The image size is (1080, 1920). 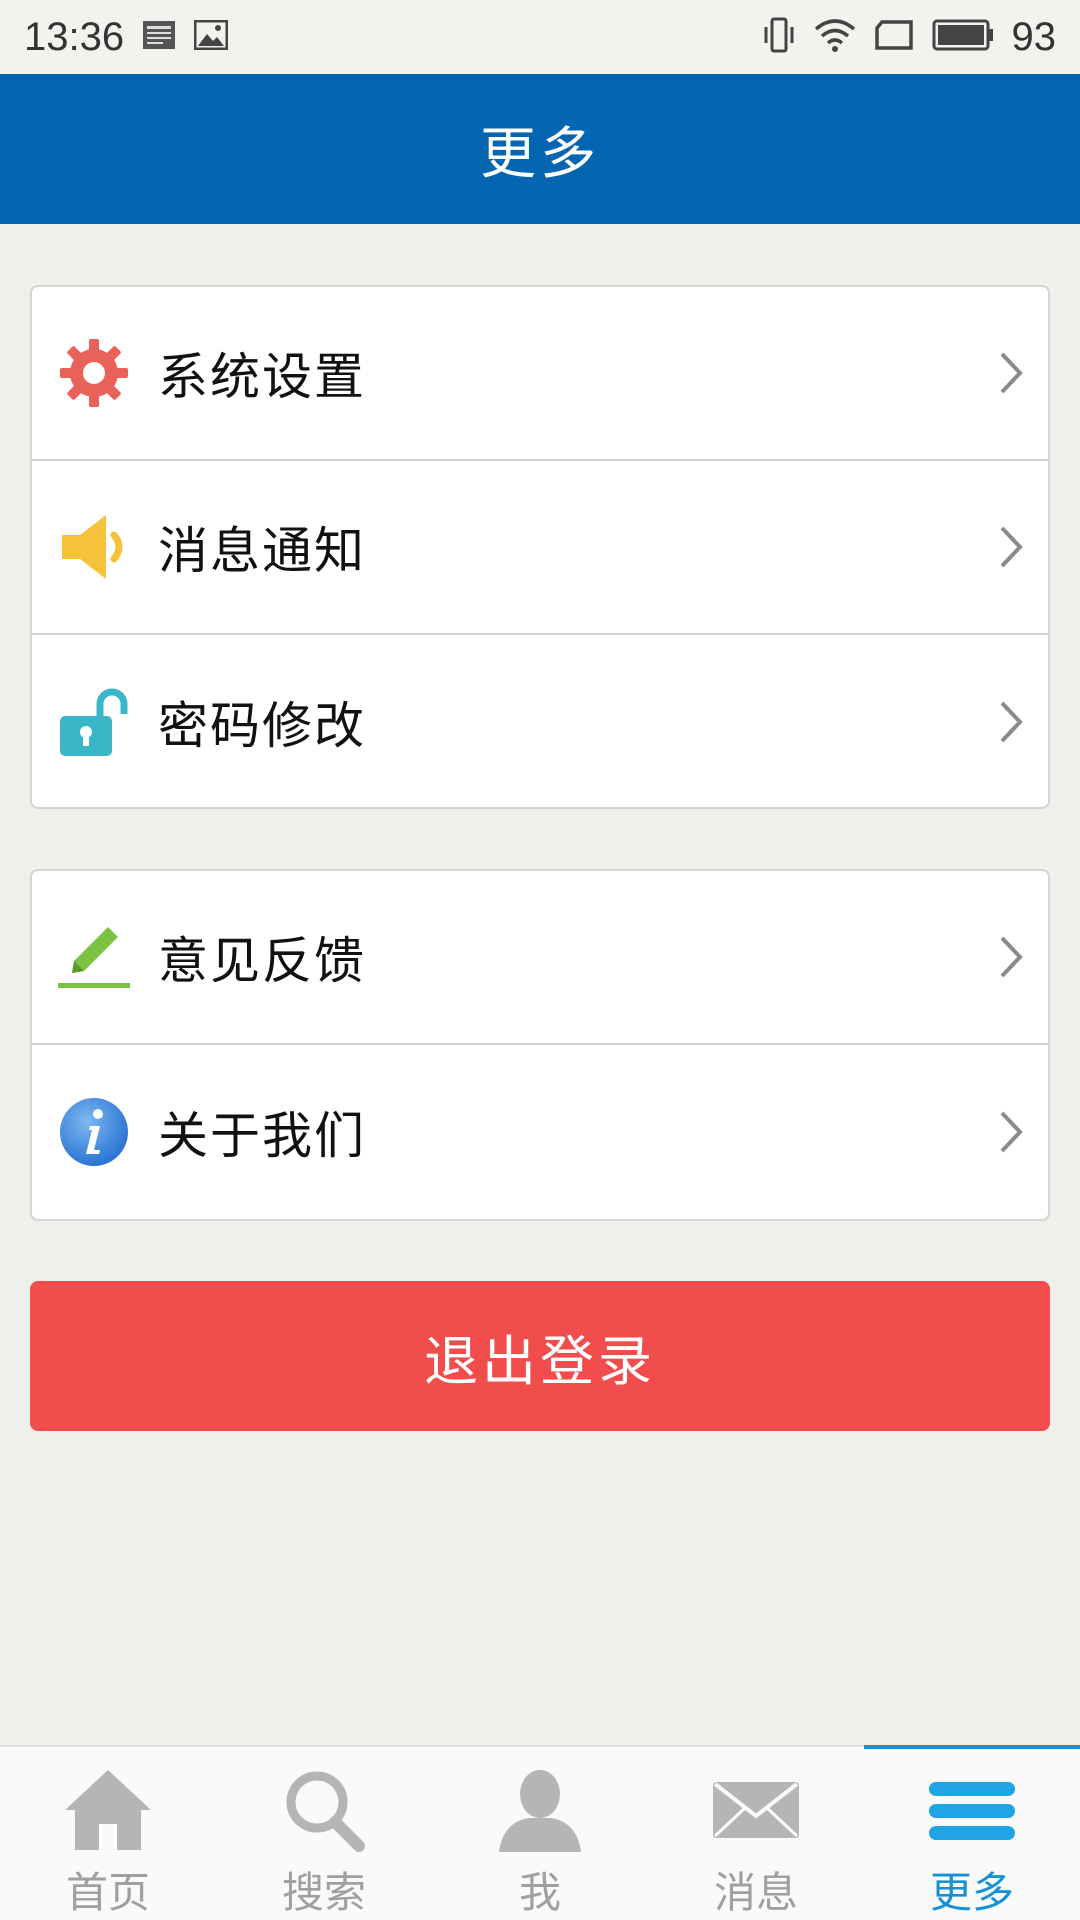 I want to click on menu-item-system-settings: 系统设置, so click(x=540, y=374).